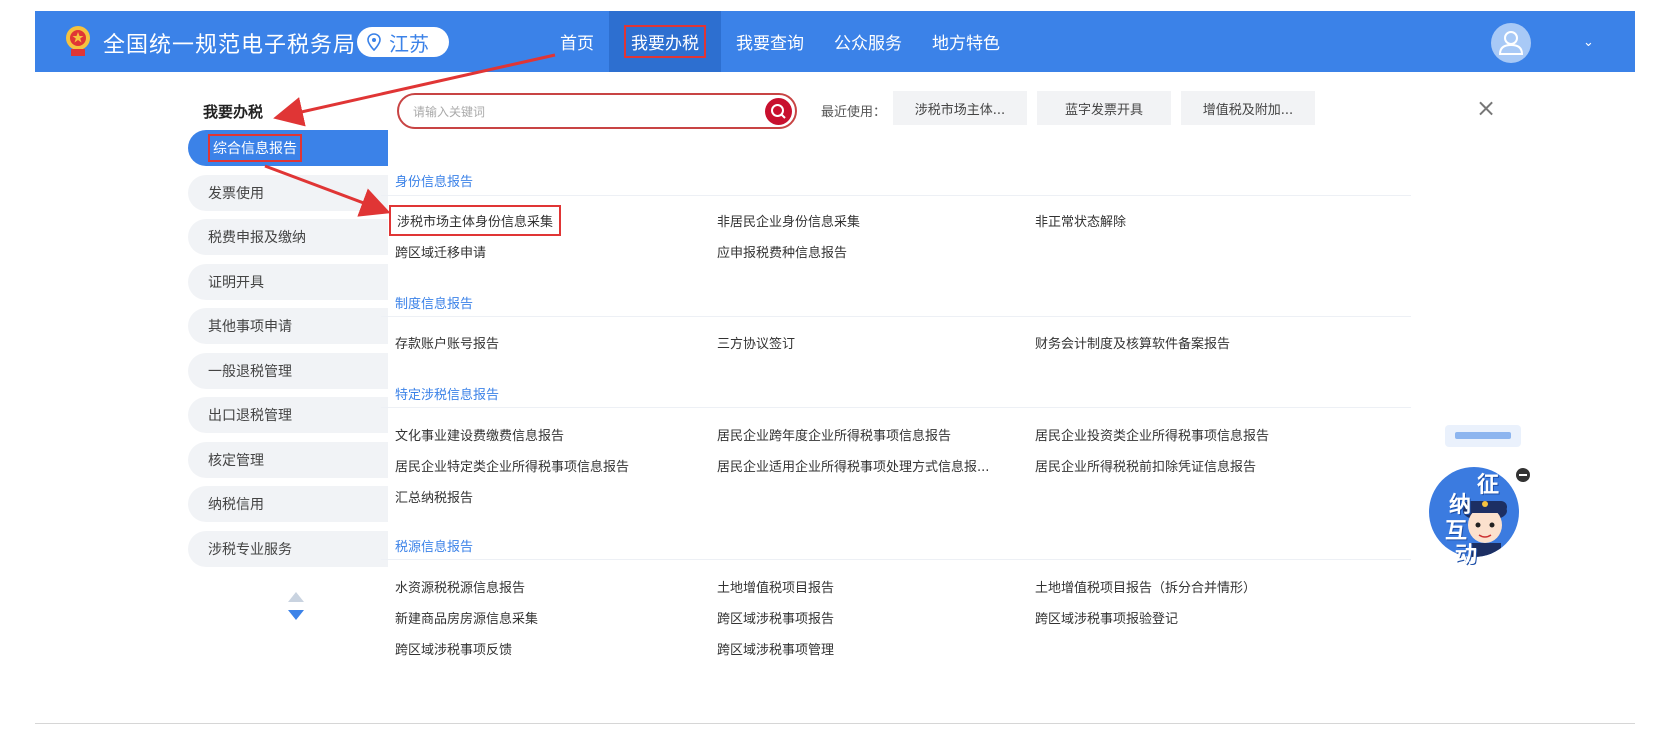 Image resolution: width=1676 pixels, height=732 pixels. Describe the element at coordinates (1080, 220) in the screenshot. I see `item-abnormal-status-release: 非正常状态解除` at that location.